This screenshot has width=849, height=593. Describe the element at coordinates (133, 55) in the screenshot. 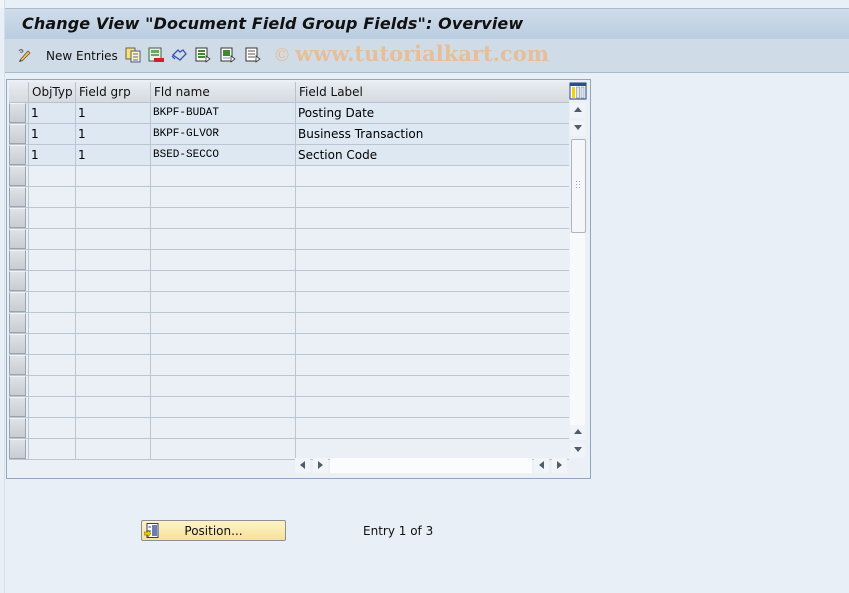

I see `copy-icon` at that location.